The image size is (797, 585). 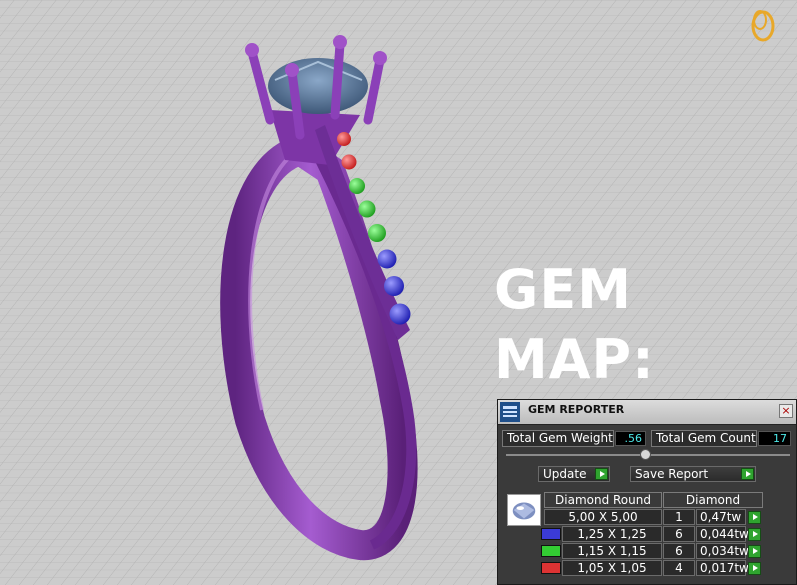 I want to click on panel-title: GEM REPORTER, so click(x=576, y=409).